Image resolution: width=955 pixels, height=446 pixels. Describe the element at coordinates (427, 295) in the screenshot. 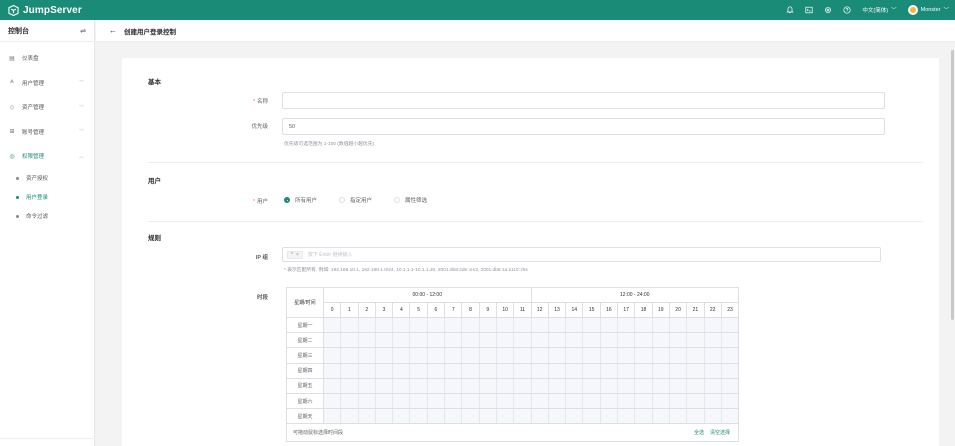

I see `grid-half-am: 00:00 - 12:00` at that location.